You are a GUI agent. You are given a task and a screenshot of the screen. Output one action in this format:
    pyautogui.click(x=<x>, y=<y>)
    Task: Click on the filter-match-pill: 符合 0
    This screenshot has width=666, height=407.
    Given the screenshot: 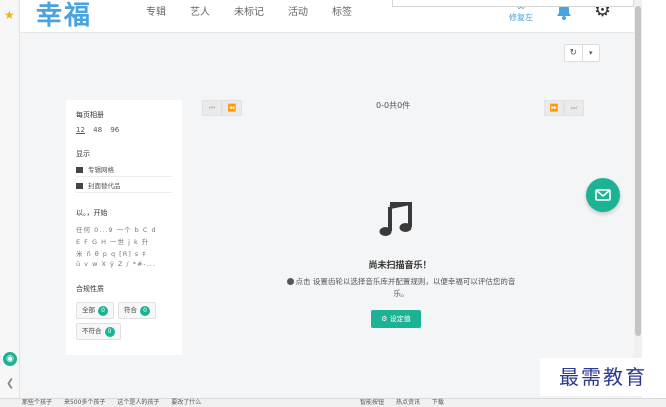 What is the action you would take?
    pyautogui.click(x=137, y=310)
    